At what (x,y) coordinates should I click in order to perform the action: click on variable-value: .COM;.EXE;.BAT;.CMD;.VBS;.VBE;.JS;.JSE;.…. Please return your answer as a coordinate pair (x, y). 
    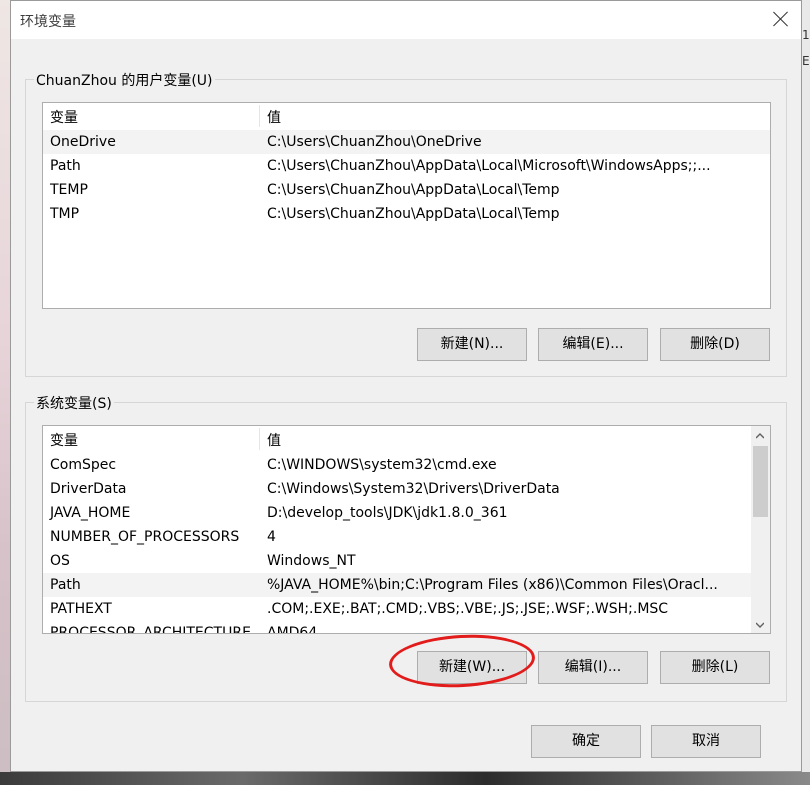
    Looking at the image, I should click on (468, 609).